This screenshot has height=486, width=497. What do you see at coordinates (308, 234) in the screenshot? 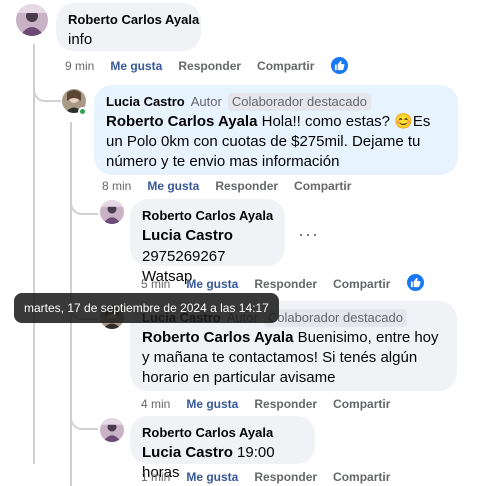
I see `more-options-icon: ···` at bounding box center [308, 234].